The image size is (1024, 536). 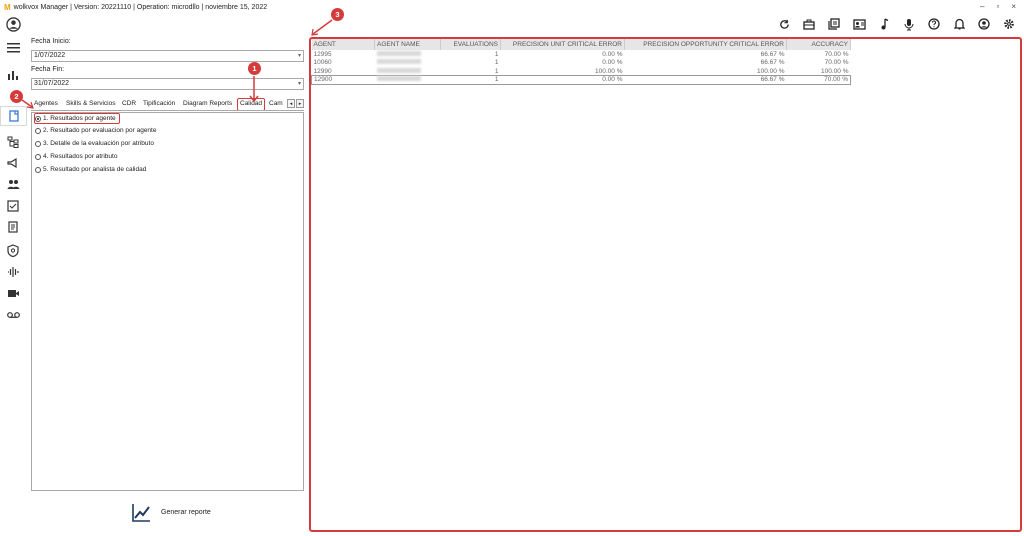 I want to click on minimize-button: –, so click(x=982, y=6).